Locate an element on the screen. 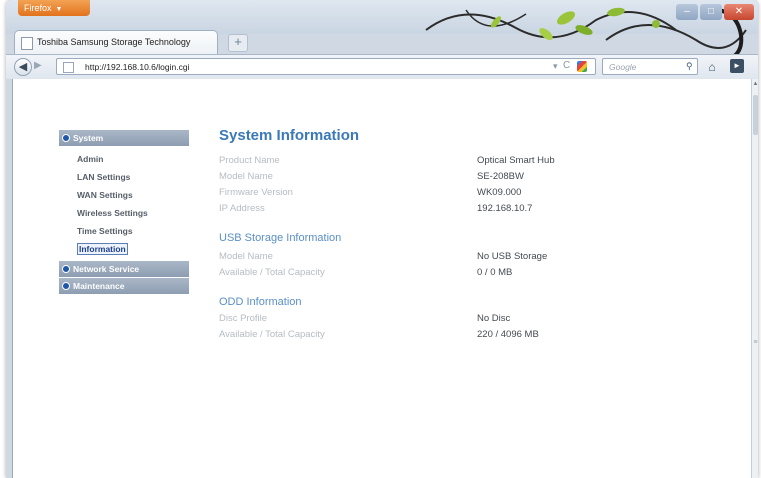 The height and width of the screenshot is (478, 761). sidebar-item-lan-settings: LAN Settings is located at coordinates (124, 177).